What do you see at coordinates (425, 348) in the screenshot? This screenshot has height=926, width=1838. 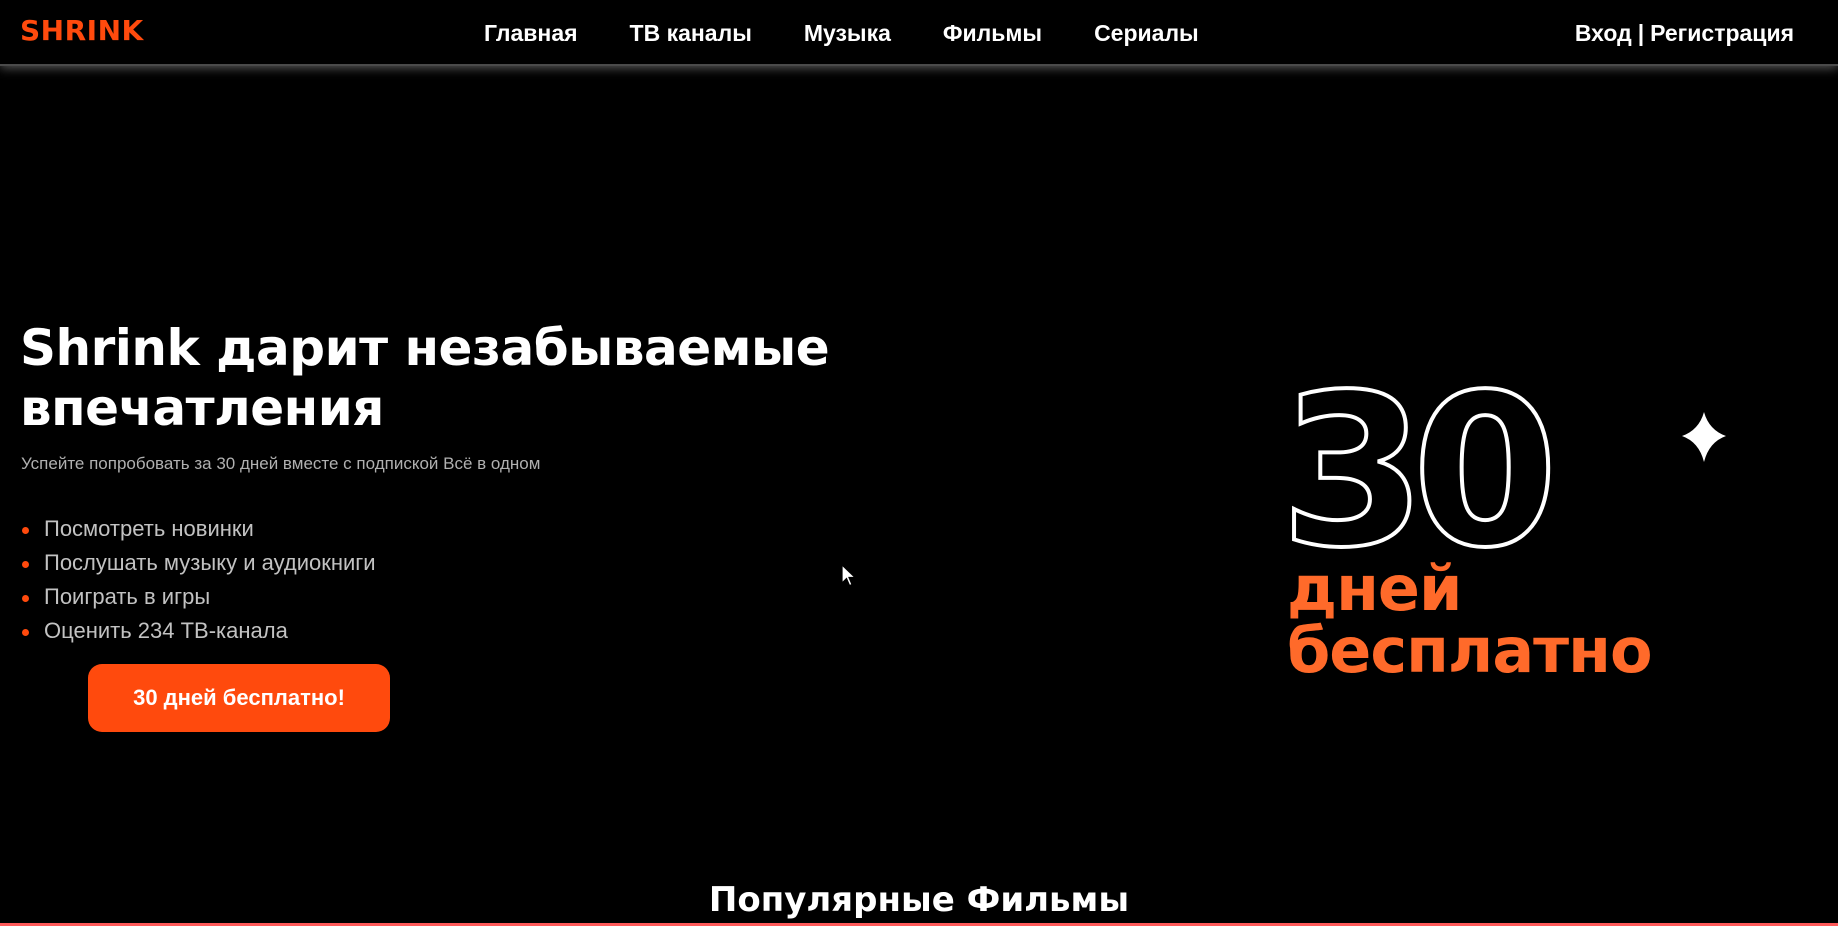 I see `hero-title-line1: Shrink дарит незабываемые` at bounding box center [425, 348].